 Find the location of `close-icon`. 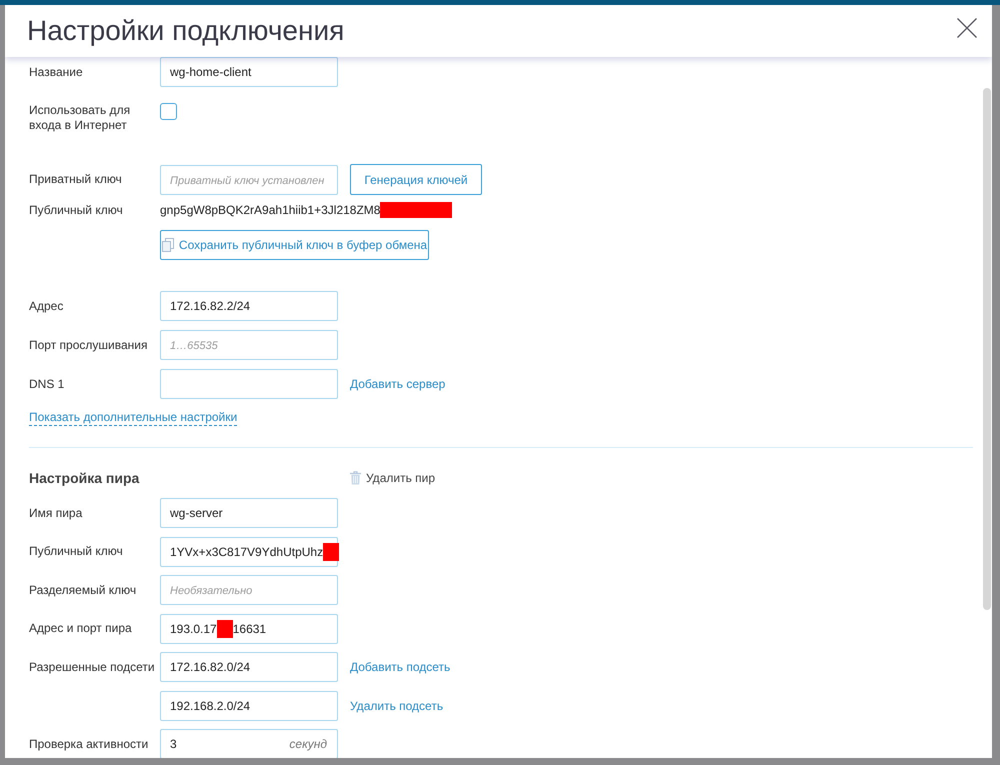

close-icon is located at coordinates (967, 28).